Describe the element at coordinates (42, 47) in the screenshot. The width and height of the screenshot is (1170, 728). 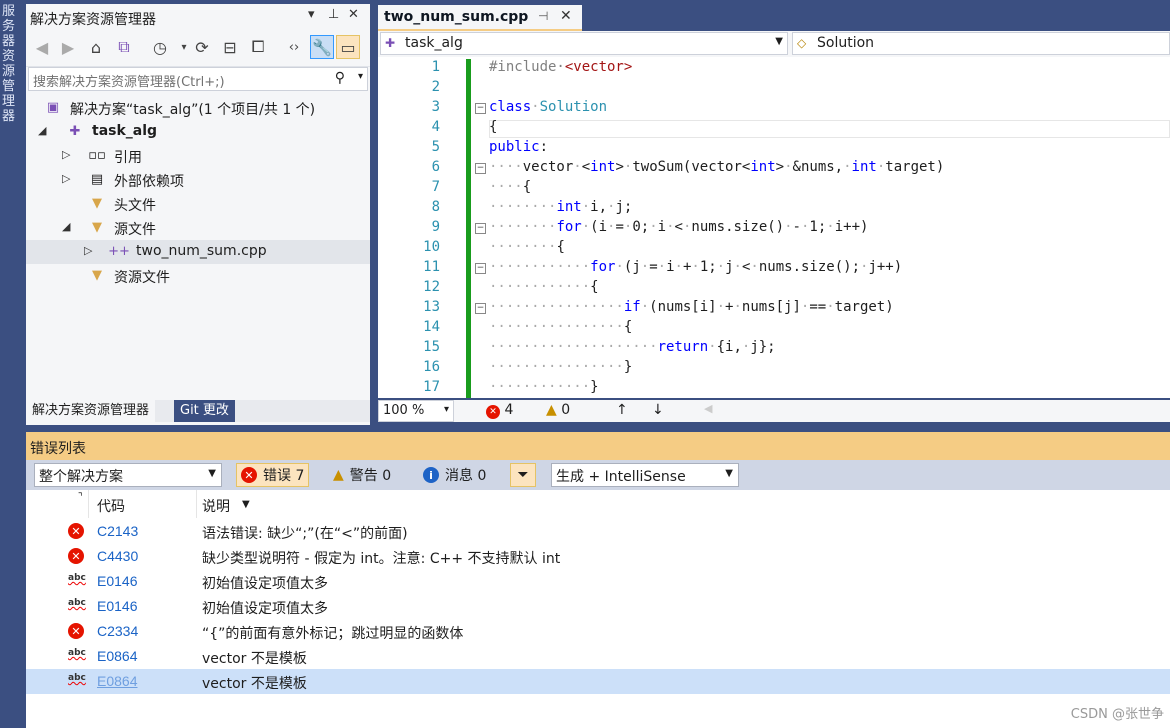
I see `back-icon: ◀` at that location.